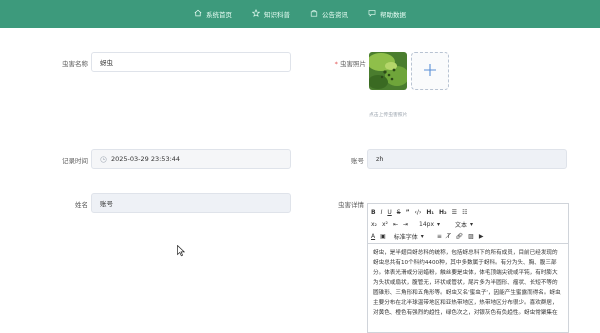 Image resolution: width=600 pixels, height=333 pixels. What do you see at coordinates (191, 203) in the screenshot?
I see `surname-field: 账号` at bounding box center [191, 203].